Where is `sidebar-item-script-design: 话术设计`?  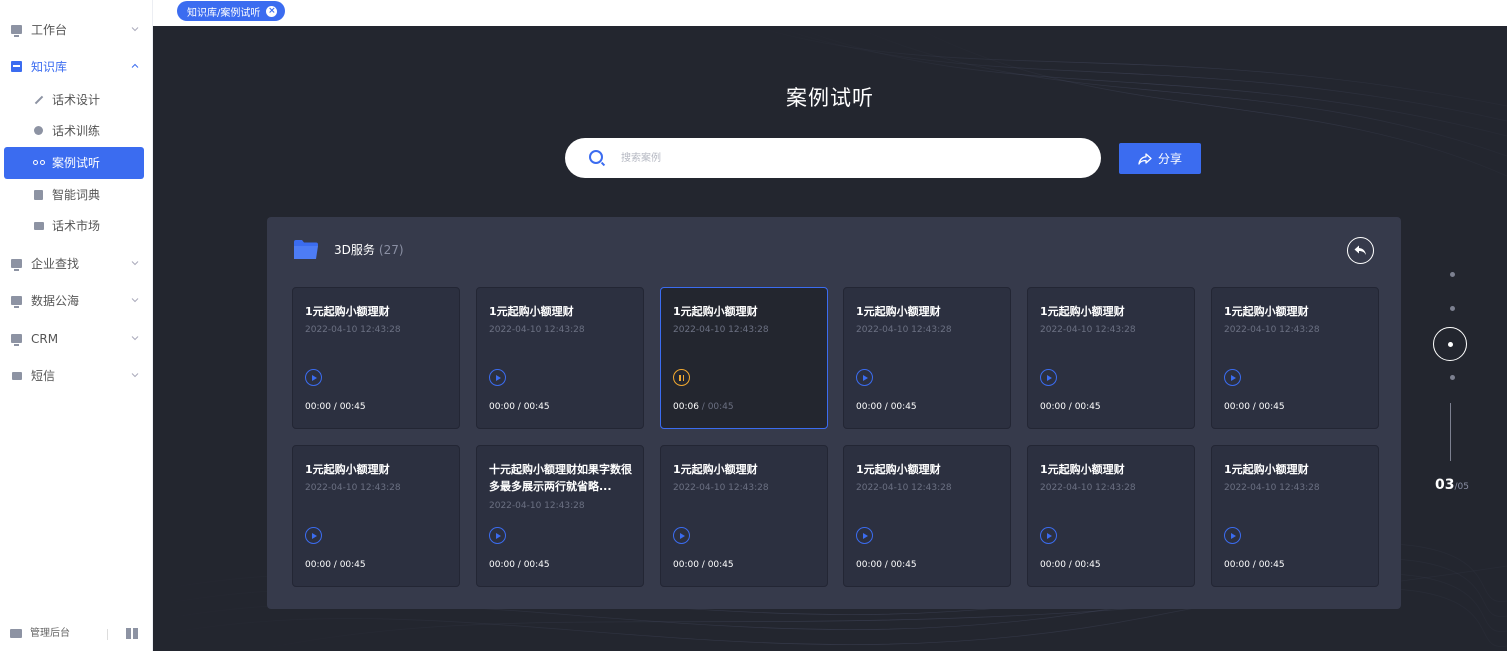 sidebar-item-script-design: 话术设计 is located at coordinates (76, 100).